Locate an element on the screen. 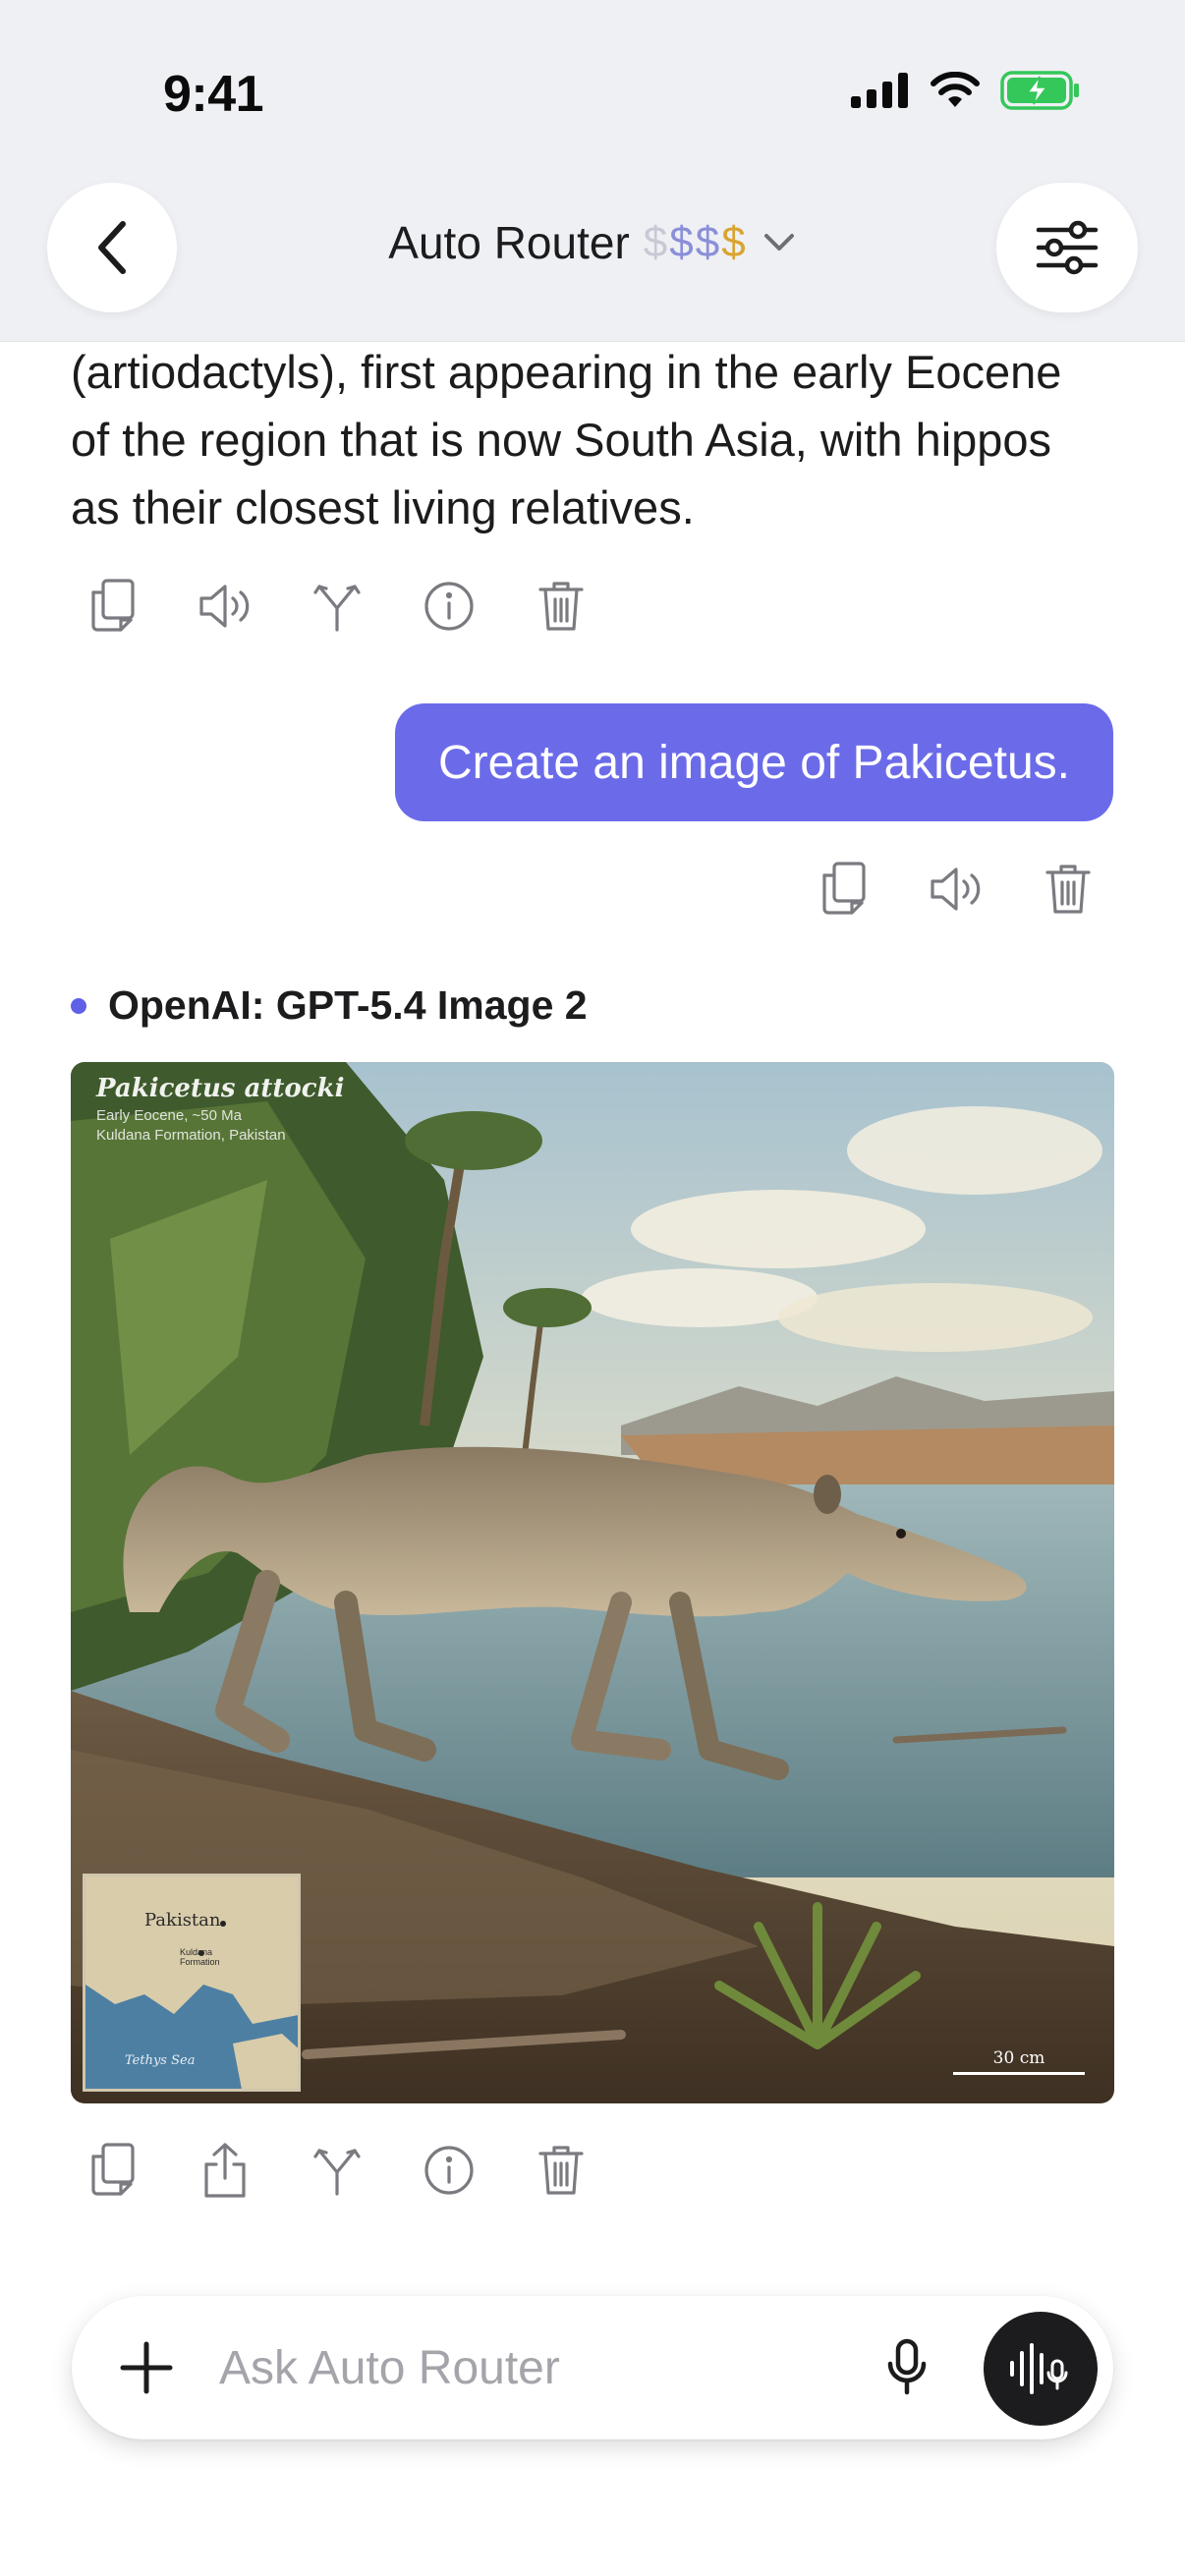 This screenshot has width=1185, height=2576. sliders-icon is located at coordinates (1068, 247).